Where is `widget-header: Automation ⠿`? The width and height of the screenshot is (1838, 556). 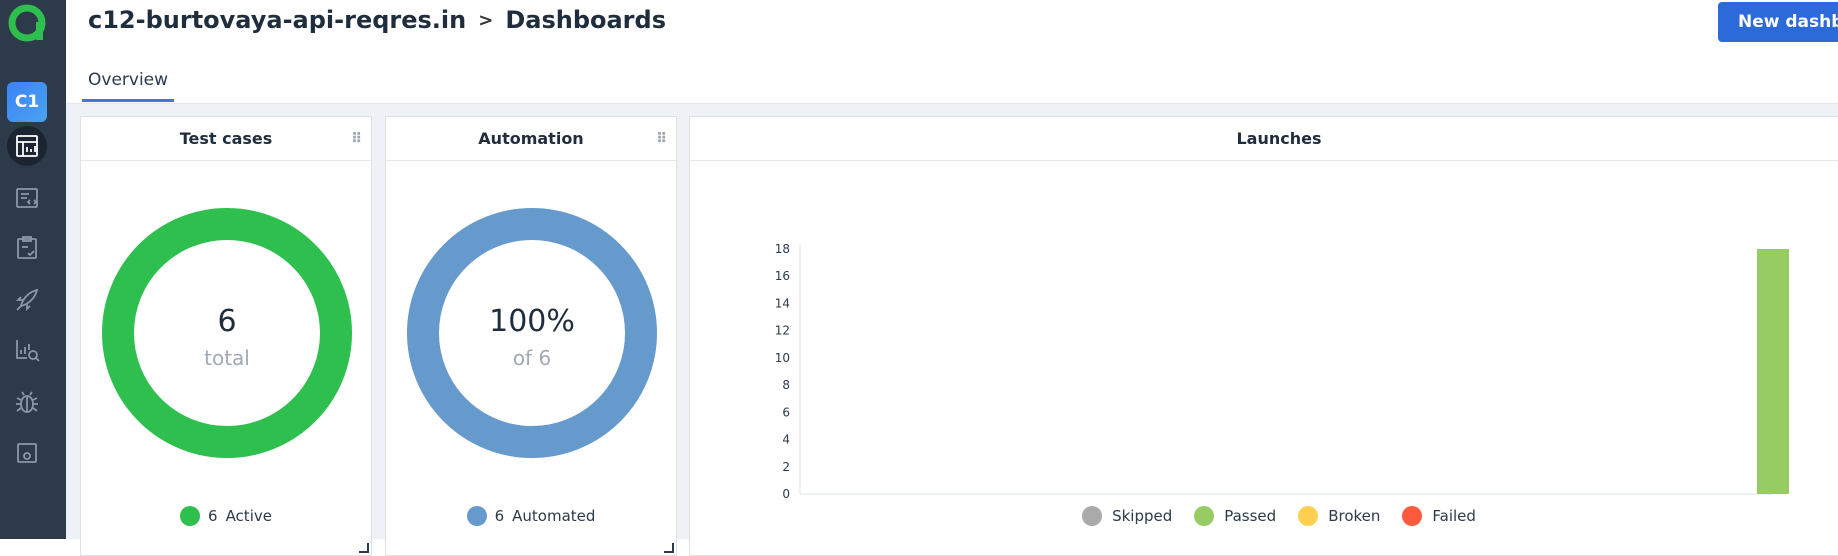 widget-header: Automation ⠿ is located at coordinates (531, 139).